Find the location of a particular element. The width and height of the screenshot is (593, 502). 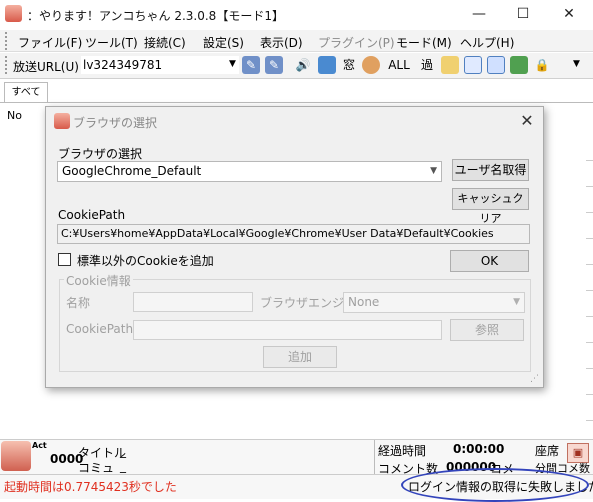

resize-grip-icon: ⋰ is located at coordinates (535, 379).